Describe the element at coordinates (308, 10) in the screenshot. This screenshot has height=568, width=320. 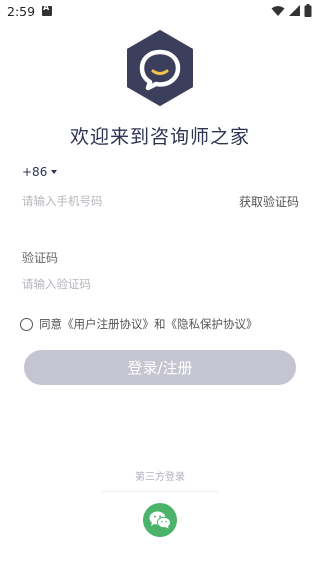
I see `battery-icon` at that location.